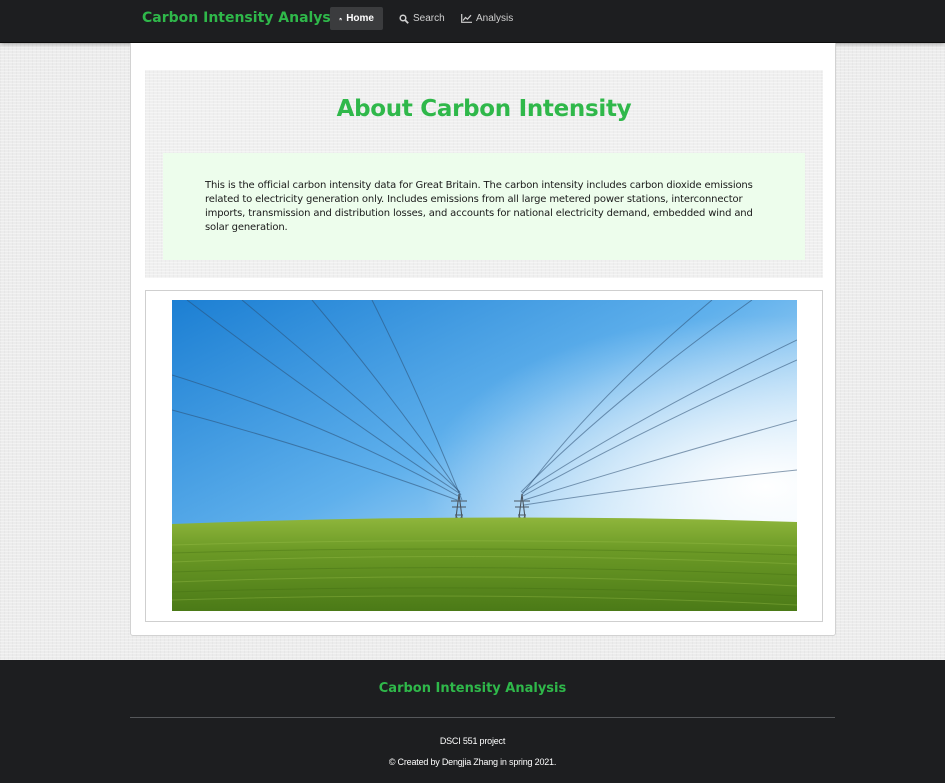 Image resolution: width=945 pixels, height=783 pixels. Describe the element at coordinates (482, 717) in the screenshot. I see `footer-divider` at that location.